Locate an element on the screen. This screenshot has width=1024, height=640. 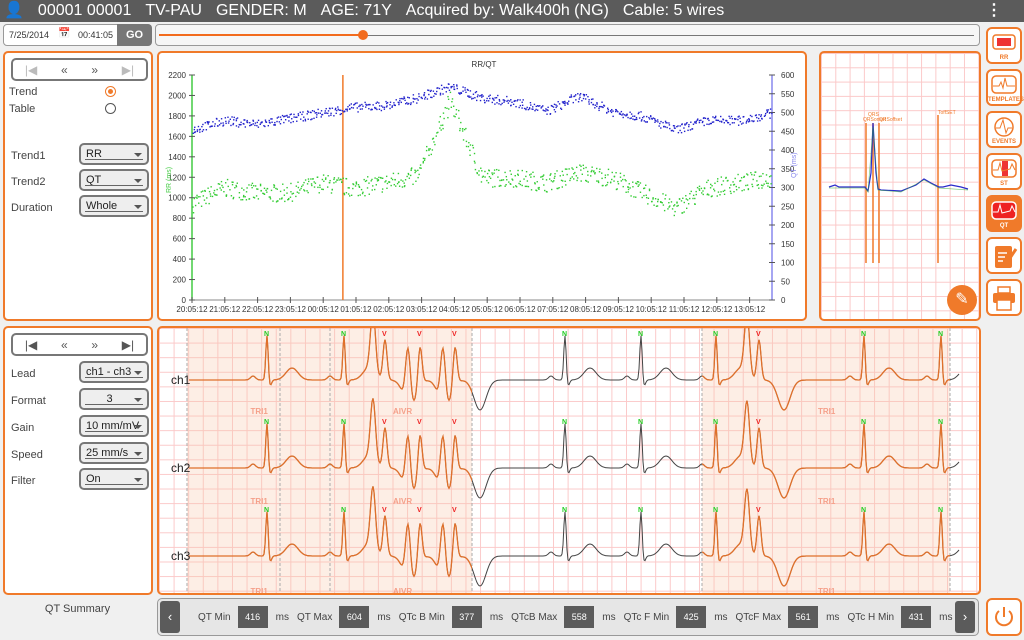
kebab-menu-icon: ⋮ is located at coordinates (994, 11).